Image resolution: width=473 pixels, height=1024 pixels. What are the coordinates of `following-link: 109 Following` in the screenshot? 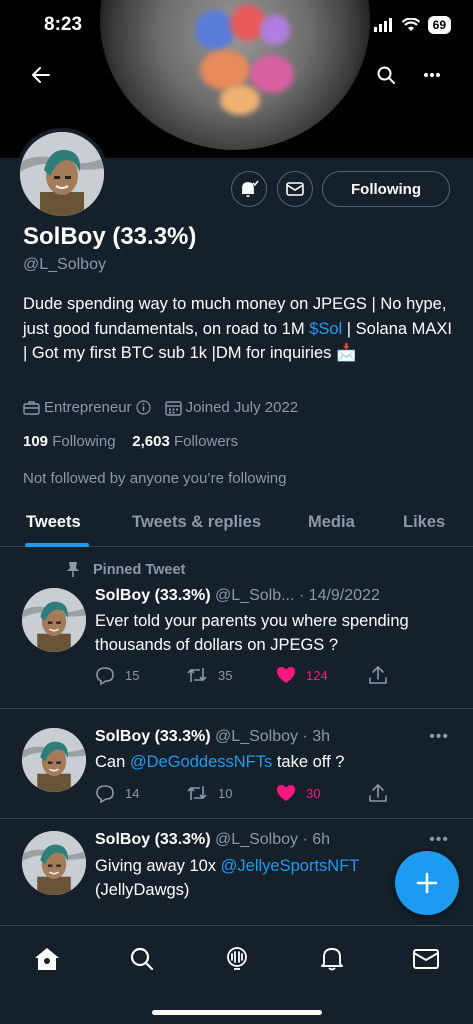 It's located at (69, 441).